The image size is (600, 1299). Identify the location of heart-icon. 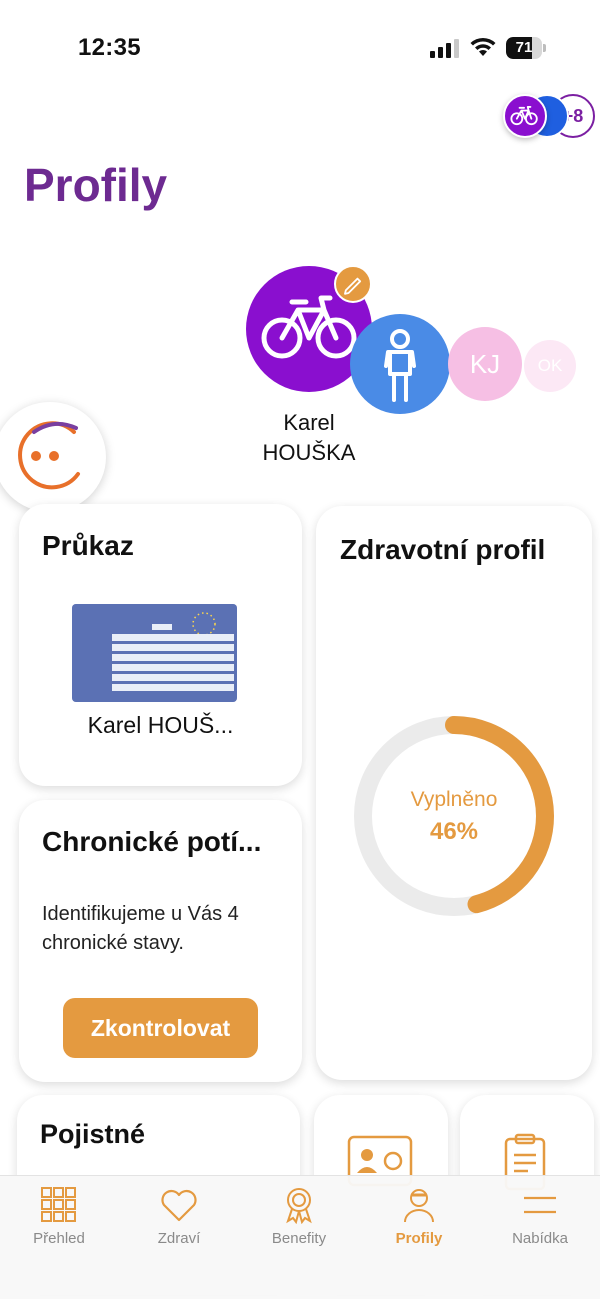
(179, 1205).